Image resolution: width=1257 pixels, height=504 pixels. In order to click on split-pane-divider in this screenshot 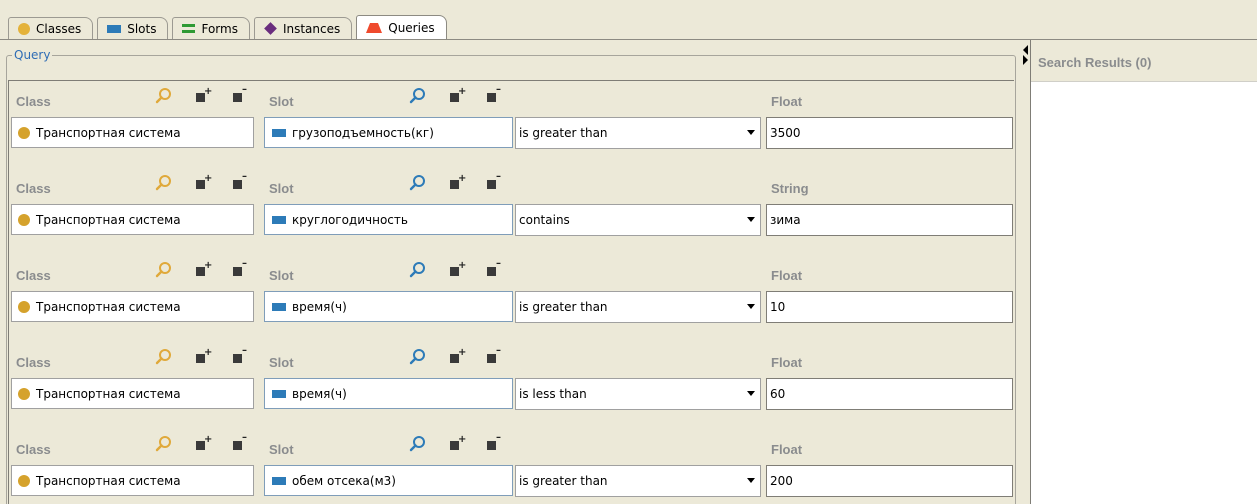, I will do `click(1024, 272)`.